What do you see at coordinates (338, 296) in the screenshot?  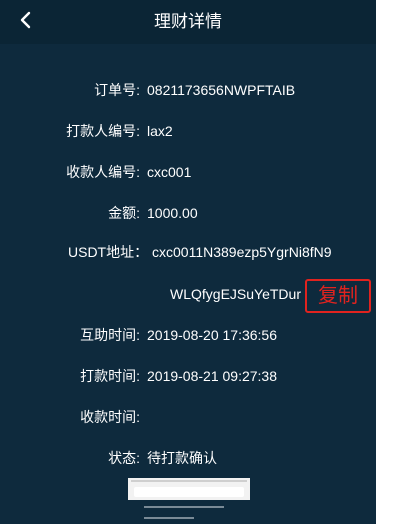 I see `copy-button: 复制` at bounding box center [338, 296].